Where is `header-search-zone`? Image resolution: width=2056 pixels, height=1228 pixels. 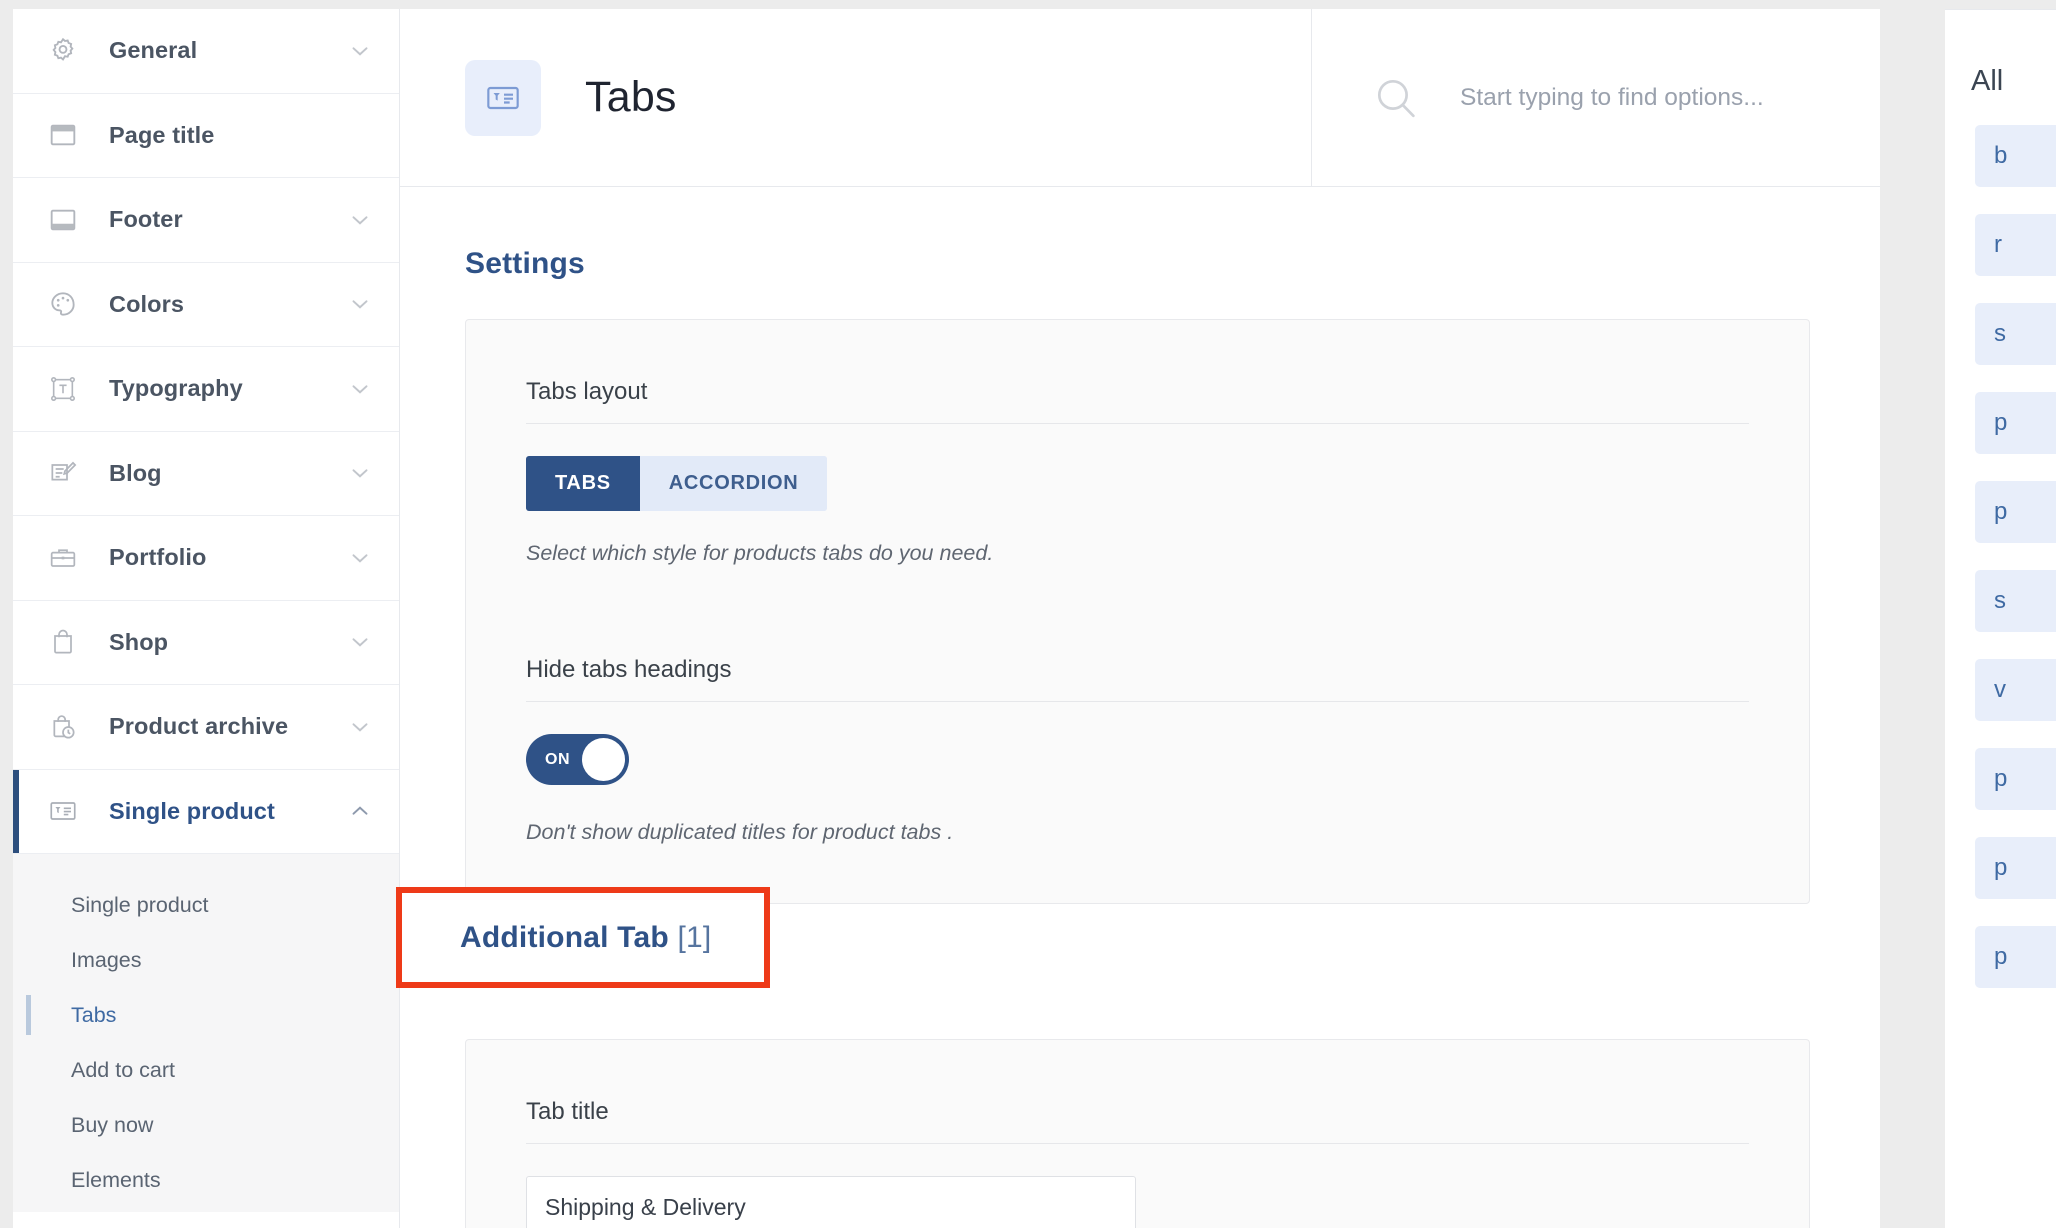 header-search-zone is located at coordinates (1596, 97).